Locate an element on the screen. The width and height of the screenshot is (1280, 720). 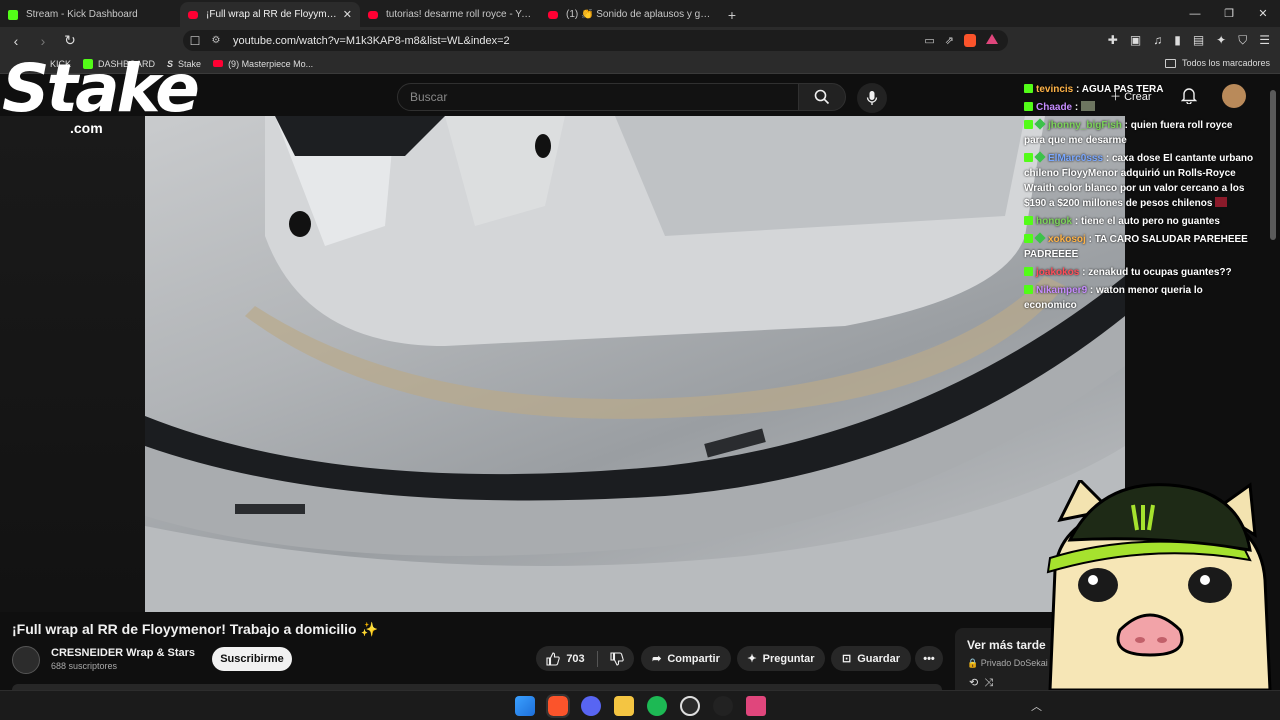
search-button is located at coordinates (822, 97).